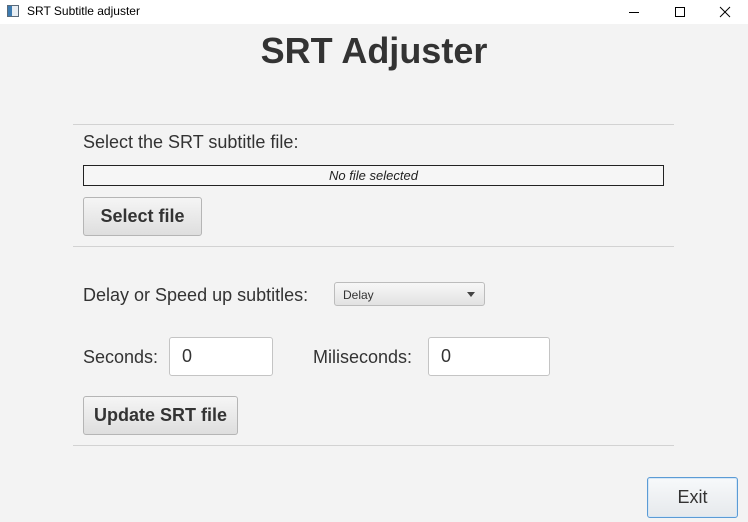 The image size is (748, 522). Describe the element at coordinates (373, 124) in the screenshot. I see `divider-top` at that location.